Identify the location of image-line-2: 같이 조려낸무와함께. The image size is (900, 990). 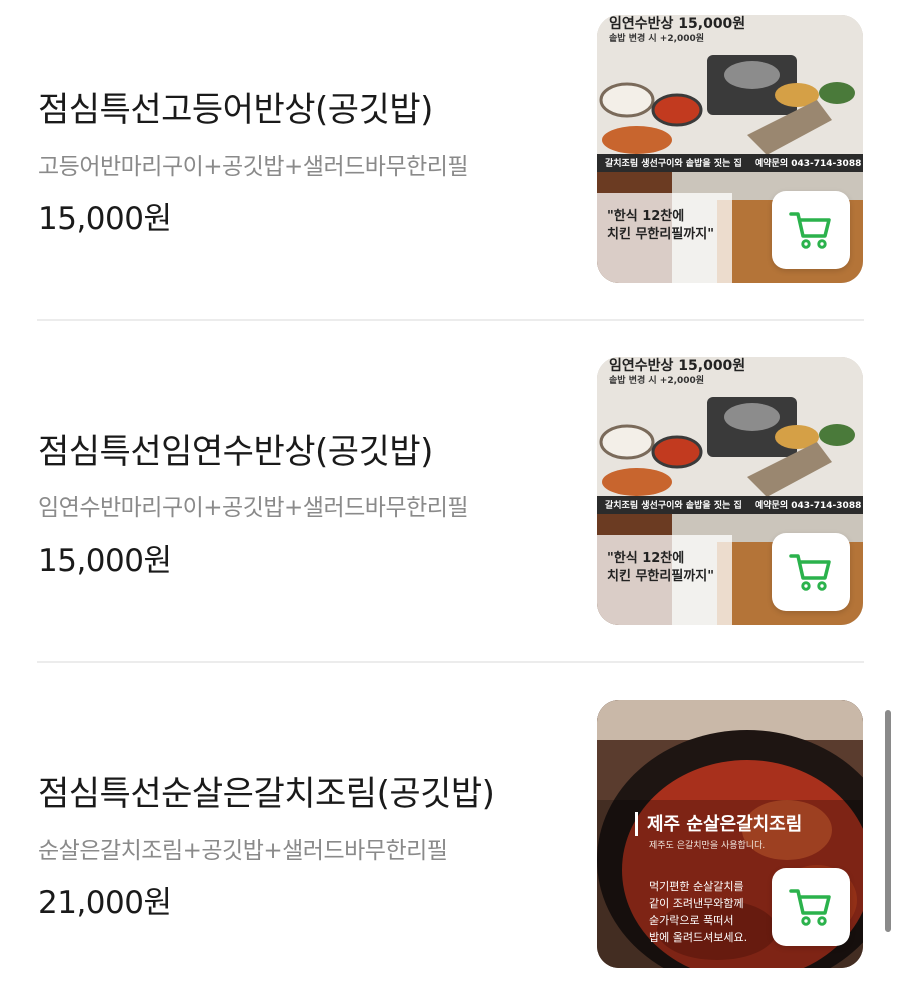
(696, 903).